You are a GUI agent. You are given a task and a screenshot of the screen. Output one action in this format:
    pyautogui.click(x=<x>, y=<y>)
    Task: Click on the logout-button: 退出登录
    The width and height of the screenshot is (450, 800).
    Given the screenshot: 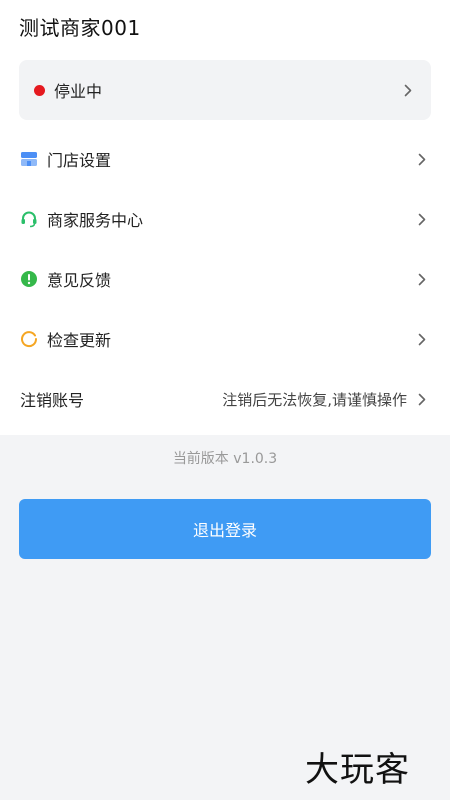 What is the action you would take?
    pyautogui.click(x=225, y=529)
    